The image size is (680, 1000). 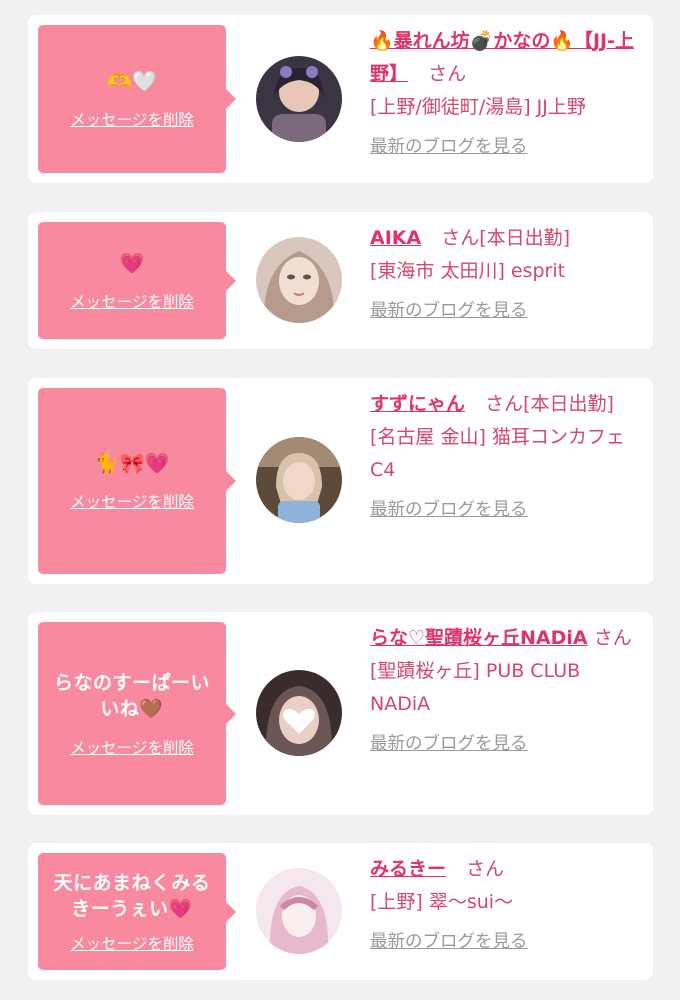 I want to click on message-bubble: 天にあまねくみるきーうぇい💗 メッセージを削除, so click(x=137, y=911).